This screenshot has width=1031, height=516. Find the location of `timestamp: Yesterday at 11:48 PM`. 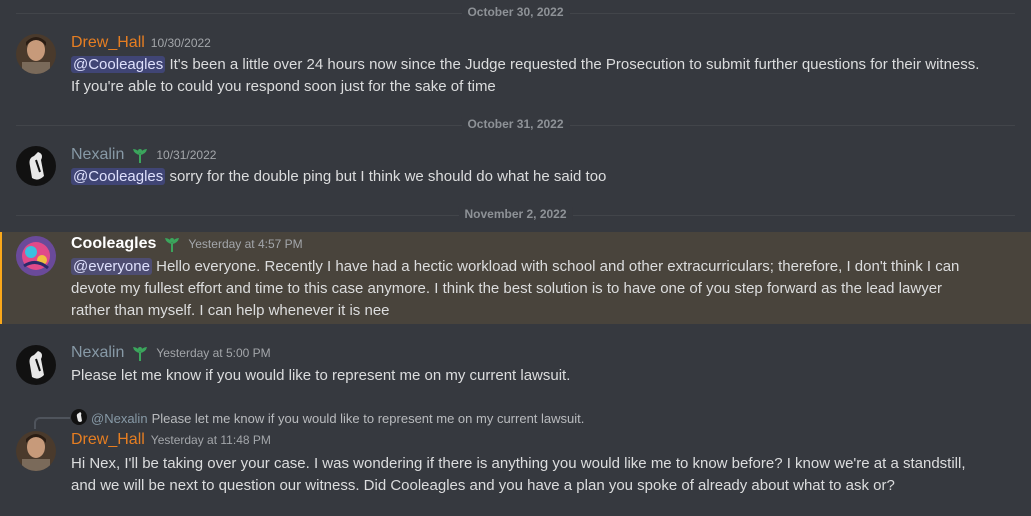

timestamp: Yesterday at 11:48 PM is located at coordinates (211, 440).